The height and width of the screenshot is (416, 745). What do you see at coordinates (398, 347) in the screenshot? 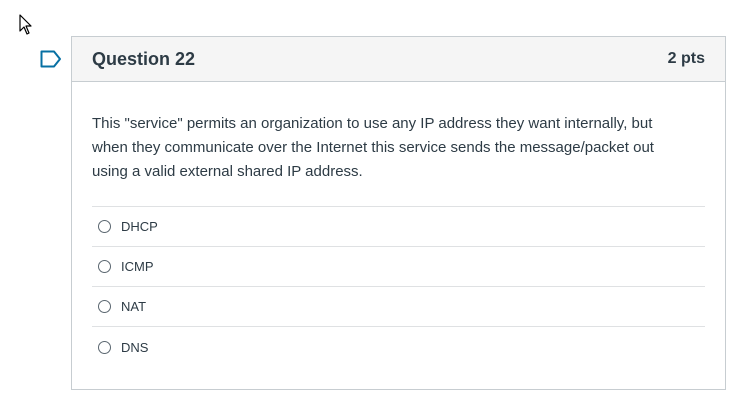
I see `answer-option-dns: DNS` at bounding box center [398, 347].